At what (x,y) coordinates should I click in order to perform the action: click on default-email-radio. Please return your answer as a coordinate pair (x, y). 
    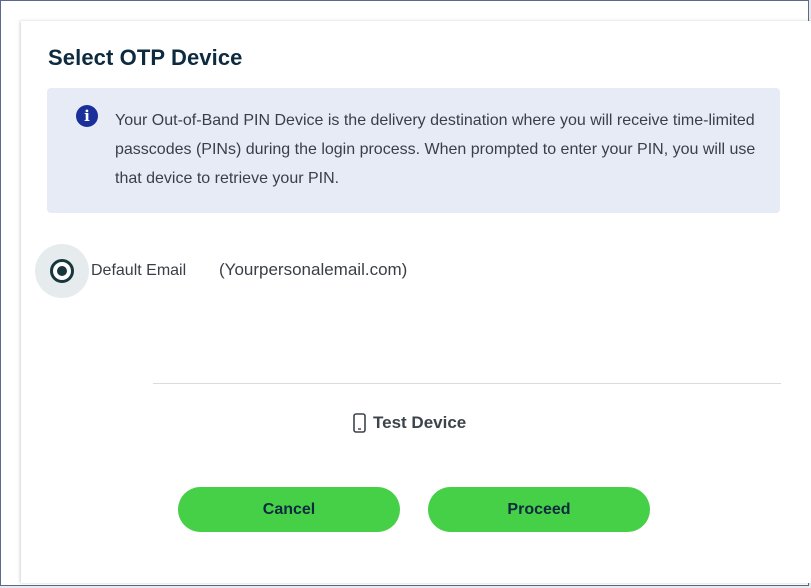
    Looking at the image, I should click on (62, 271).